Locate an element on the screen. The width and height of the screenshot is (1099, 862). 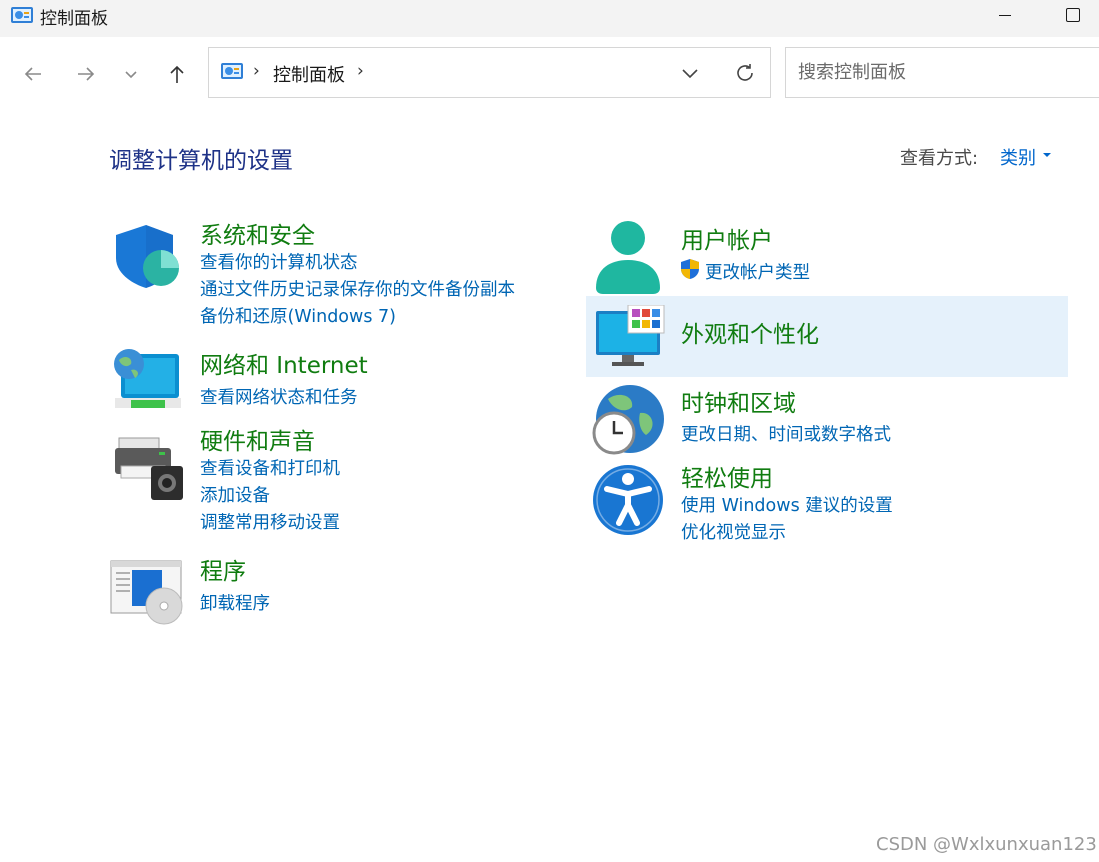
uac-shield-icon is located at coordinates (690, 269).